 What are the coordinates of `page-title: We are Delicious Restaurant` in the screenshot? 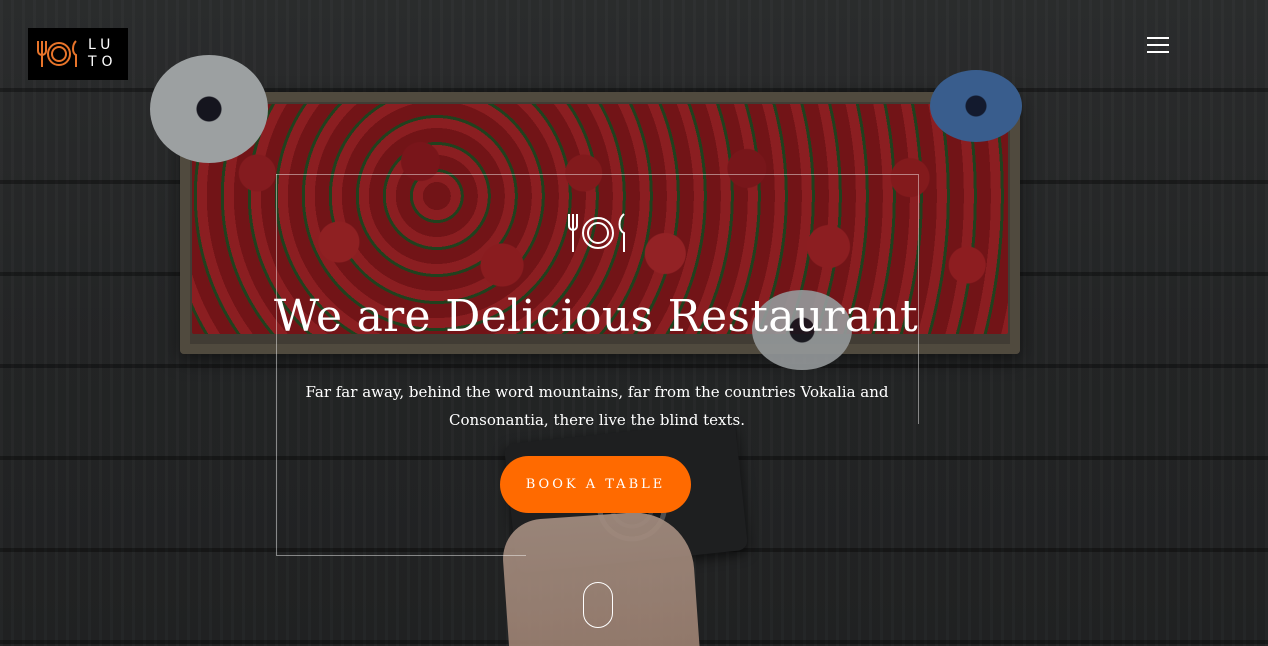 It's located at (596, 316).